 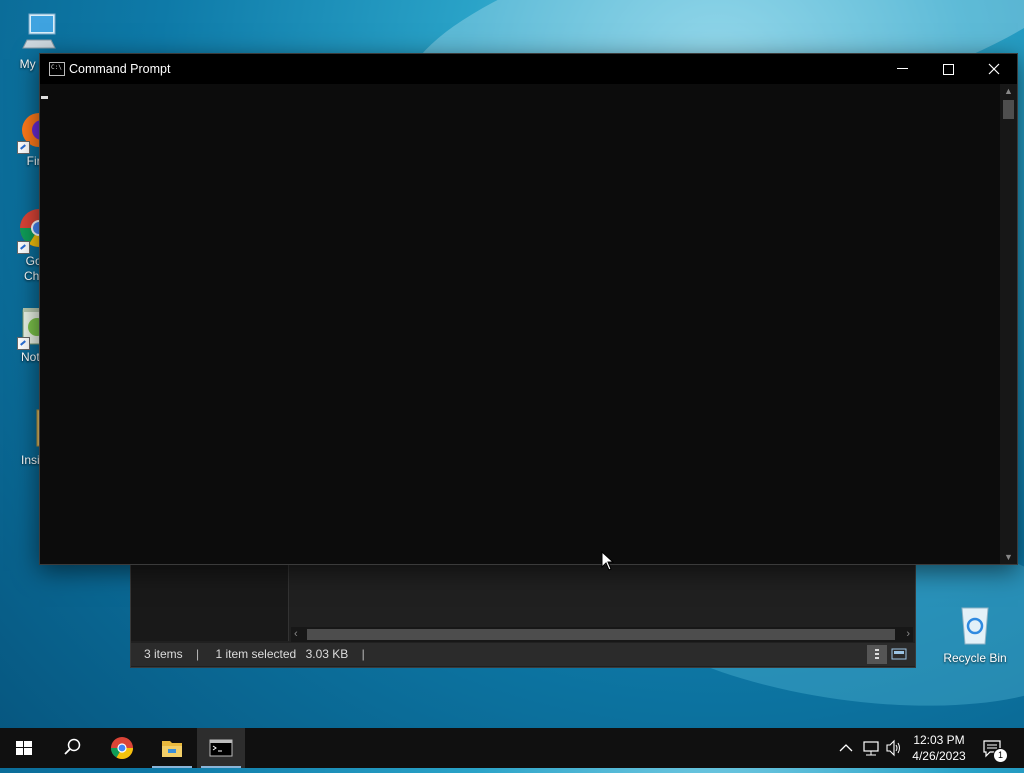 I want to click on minimize-icon, so click(x=902, y=68).